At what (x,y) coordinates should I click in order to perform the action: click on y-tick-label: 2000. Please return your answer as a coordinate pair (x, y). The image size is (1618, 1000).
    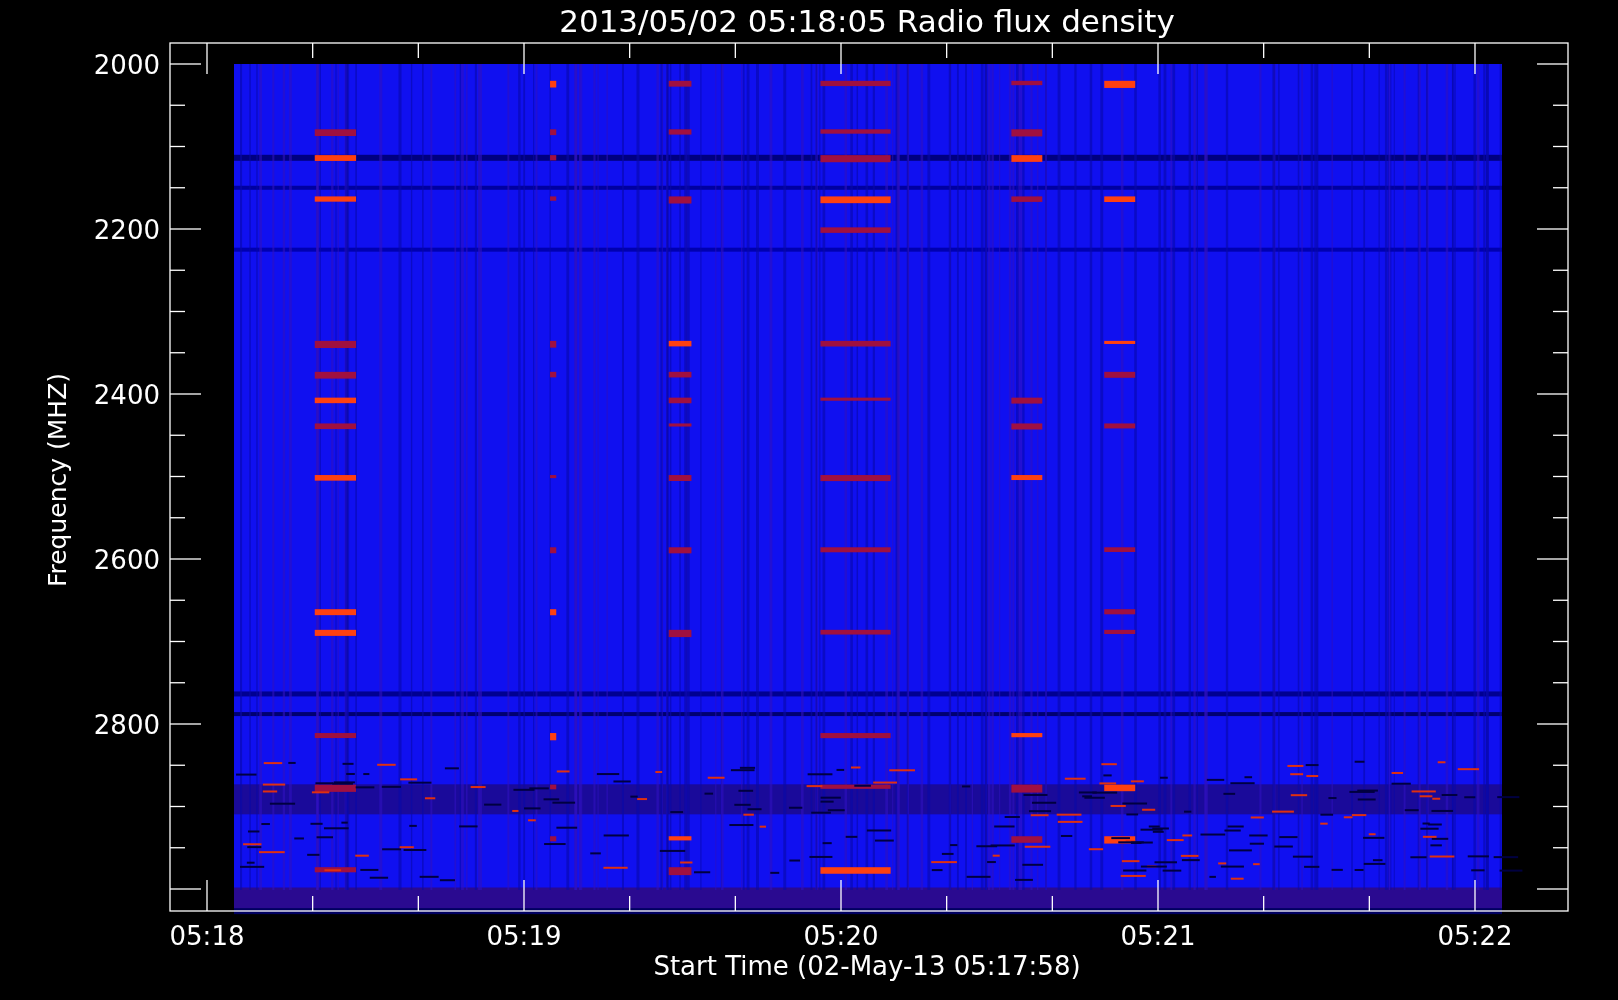
    Looking at the image, I should click on (126, 65).